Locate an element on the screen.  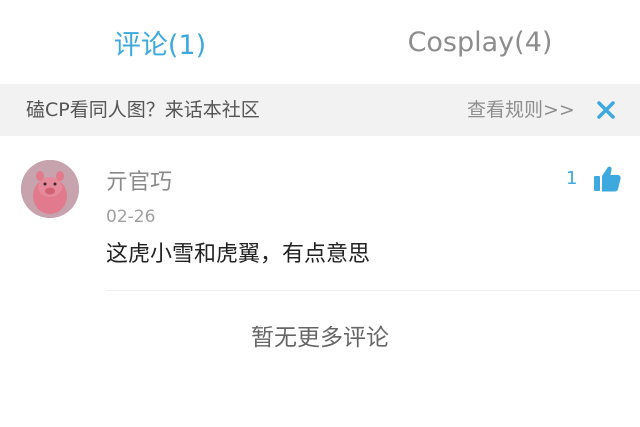
thumbs-up-icon is located at coordinates (607, 179).